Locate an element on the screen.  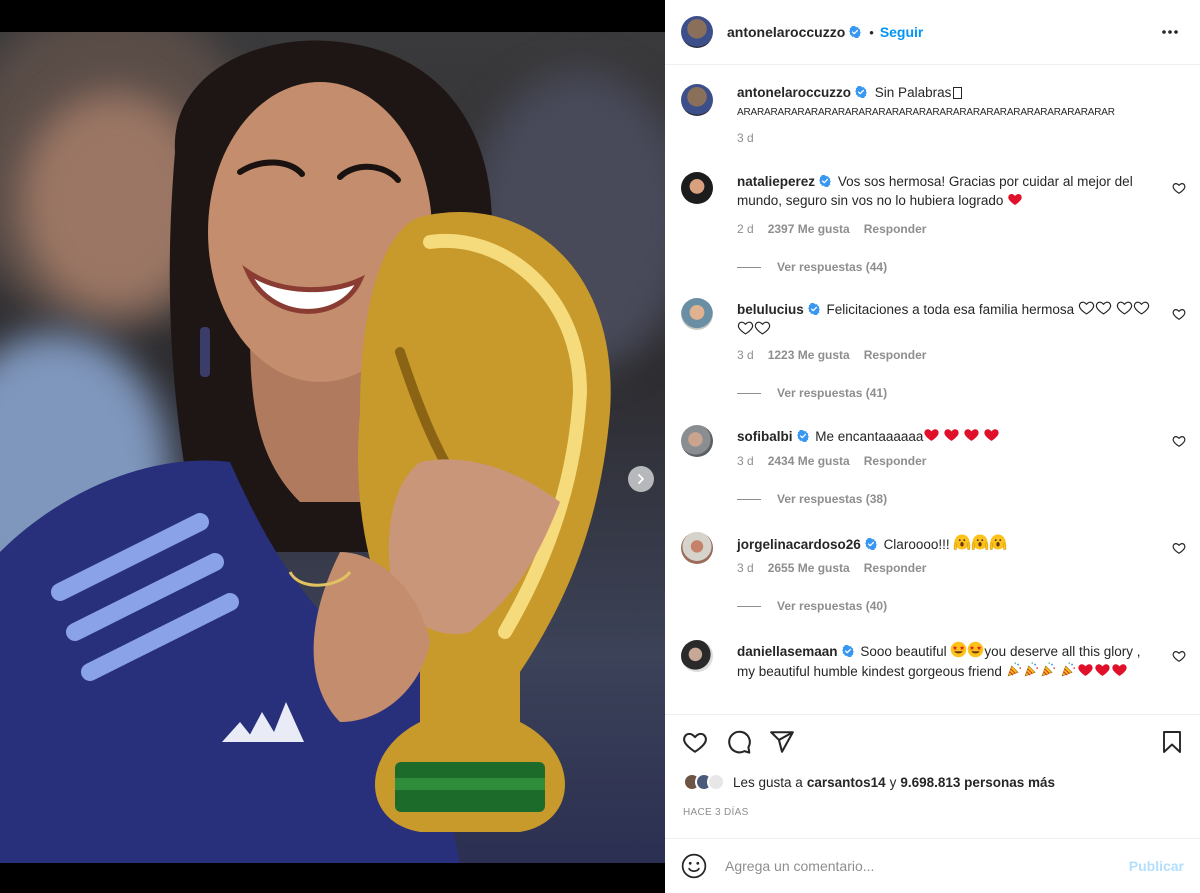
author-username: antonelaroccuzzo is located at coordinates (786, 32).